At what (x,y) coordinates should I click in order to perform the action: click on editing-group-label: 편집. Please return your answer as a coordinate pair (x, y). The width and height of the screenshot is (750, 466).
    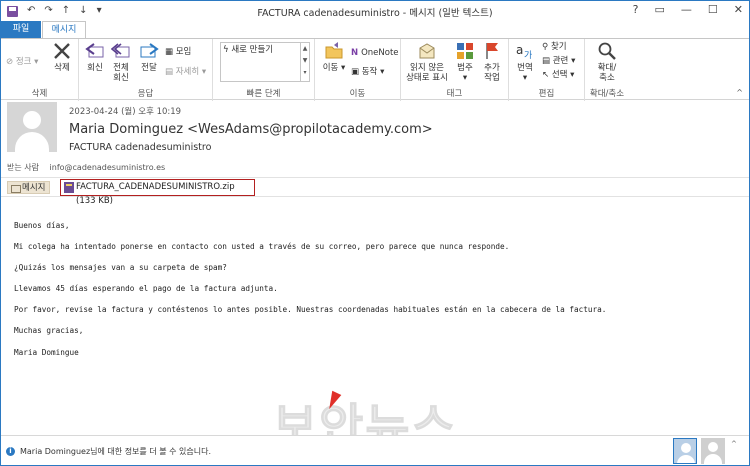
    Looking at the image, I should click on (546, 94).